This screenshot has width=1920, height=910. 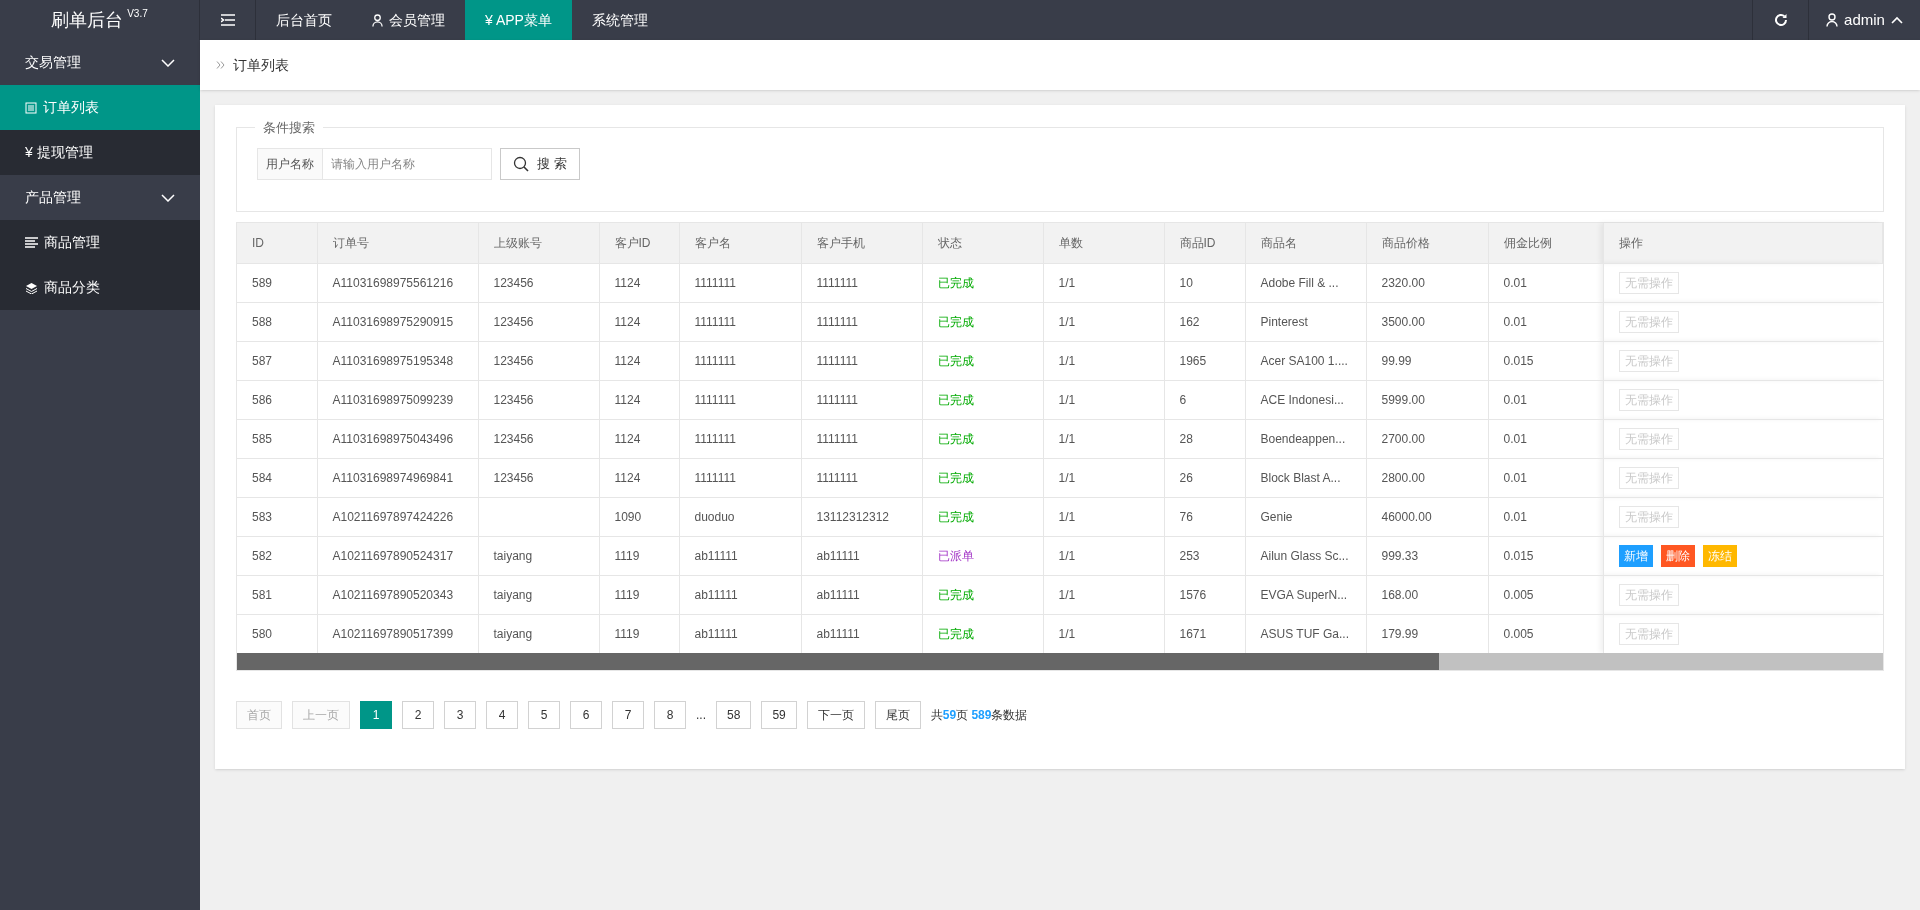 What do you see at coordinates (1403, 399) in the screenshot?
I see `table-cell-text: 5999.00` at bounding box center [1403, 399].